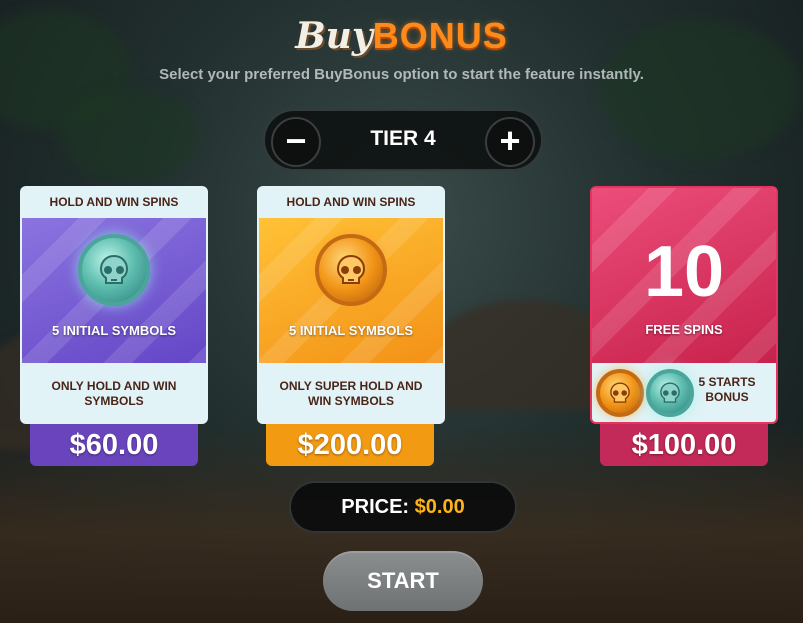  What do you see at coordinates (684, 445) in the screenshot?
I see `price-tag-free-spins: $100.00` at bounding box center [684, 445].